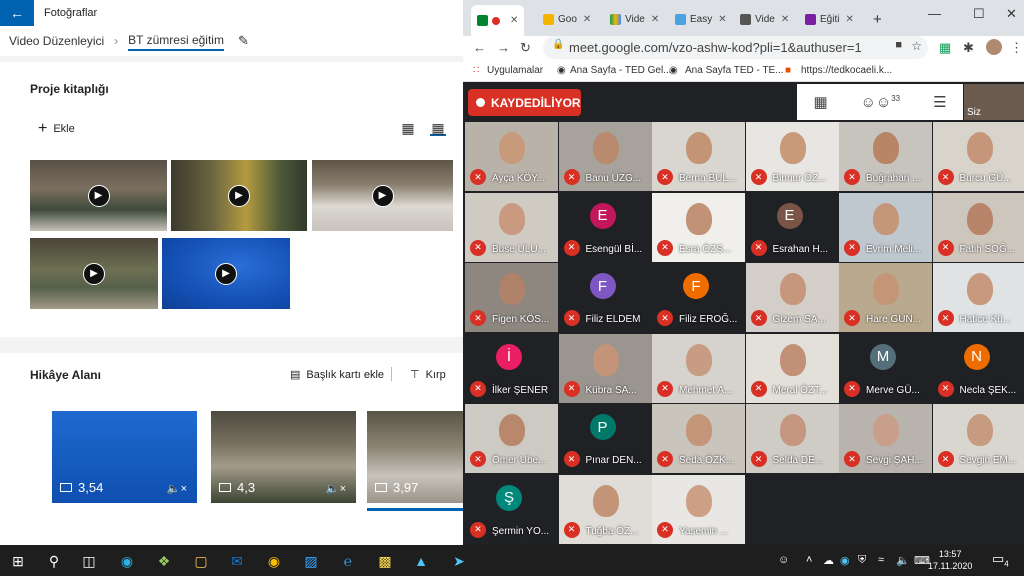 Image resolution: width=1024 pixels, height=576 pixels. What do you see at coordinates (124, 457) in the screenshot?
I see `storyboard-card: 3,54 🔈×` at bounding box center [124, 457].